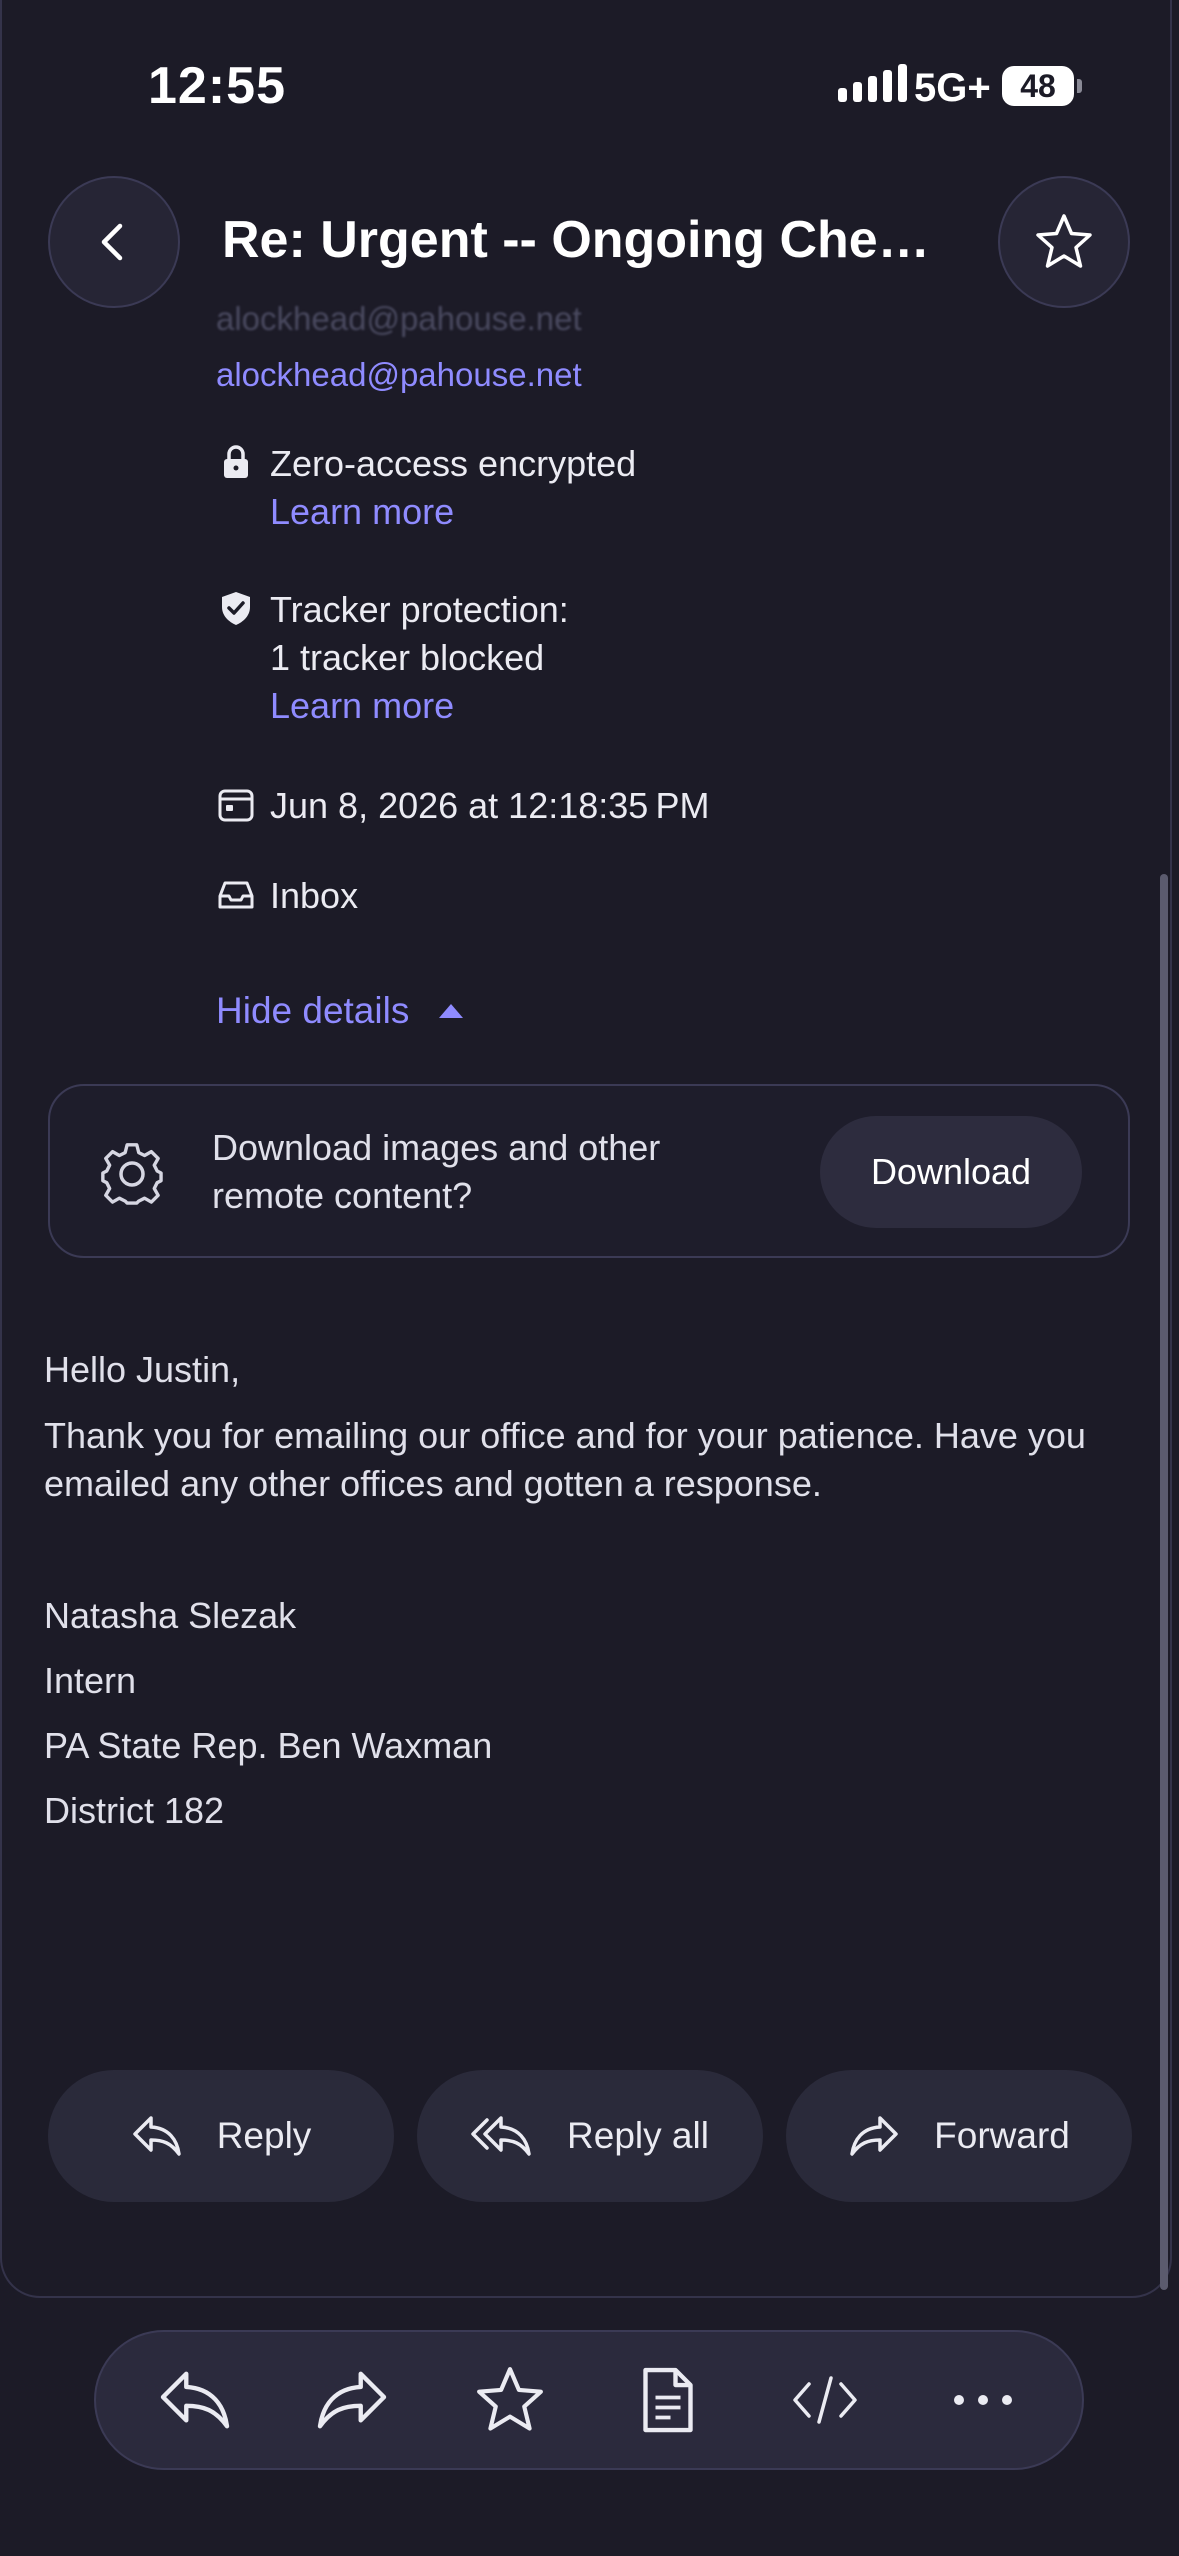  I want to click on hide-details-label: Hide details, so click(313, 1010).